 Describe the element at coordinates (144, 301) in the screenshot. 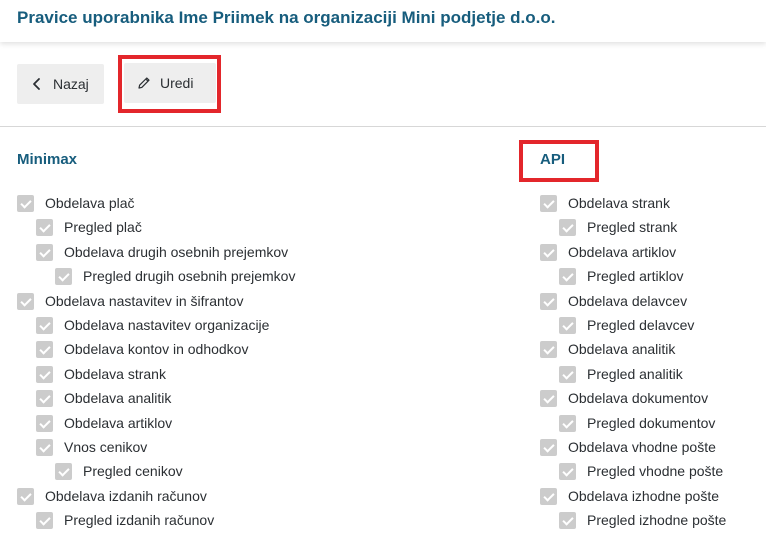

I see `permission-label: Obdelava nastavitev in šifrantov` at that location.